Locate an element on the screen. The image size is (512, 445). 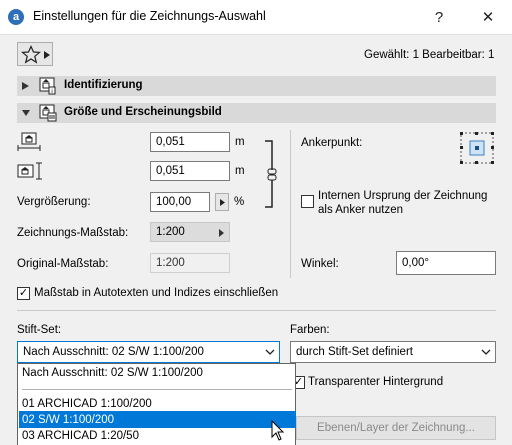
use-origin-label-line2: als Anker nutzen is located at coordinates (361, 210).